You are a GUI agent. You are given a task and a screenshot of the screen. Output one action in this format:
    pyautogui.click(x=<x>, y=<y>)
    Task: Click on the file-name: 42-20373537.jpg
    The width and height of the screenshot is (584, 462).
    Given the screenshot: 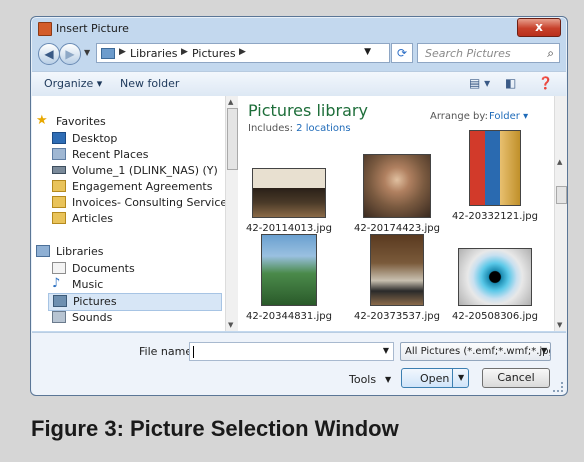 What is the action you would take?
    pyautogui.click(x=397, y=316)
    